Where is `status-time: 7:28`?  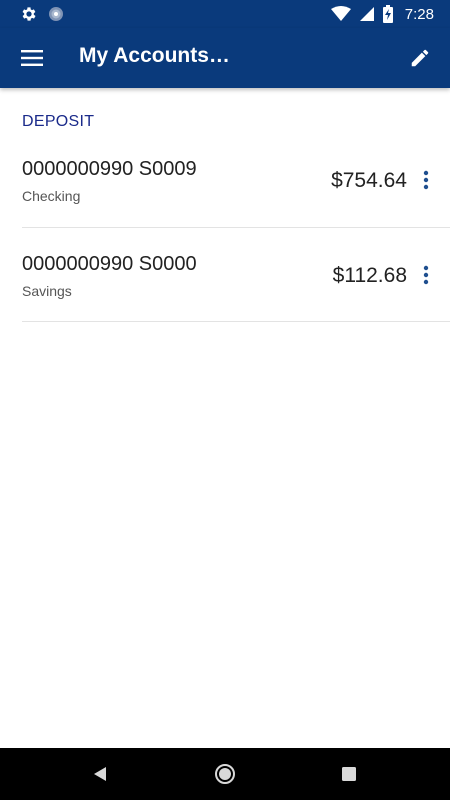 status-time: 7:28 is located at coordinates (419, 14).